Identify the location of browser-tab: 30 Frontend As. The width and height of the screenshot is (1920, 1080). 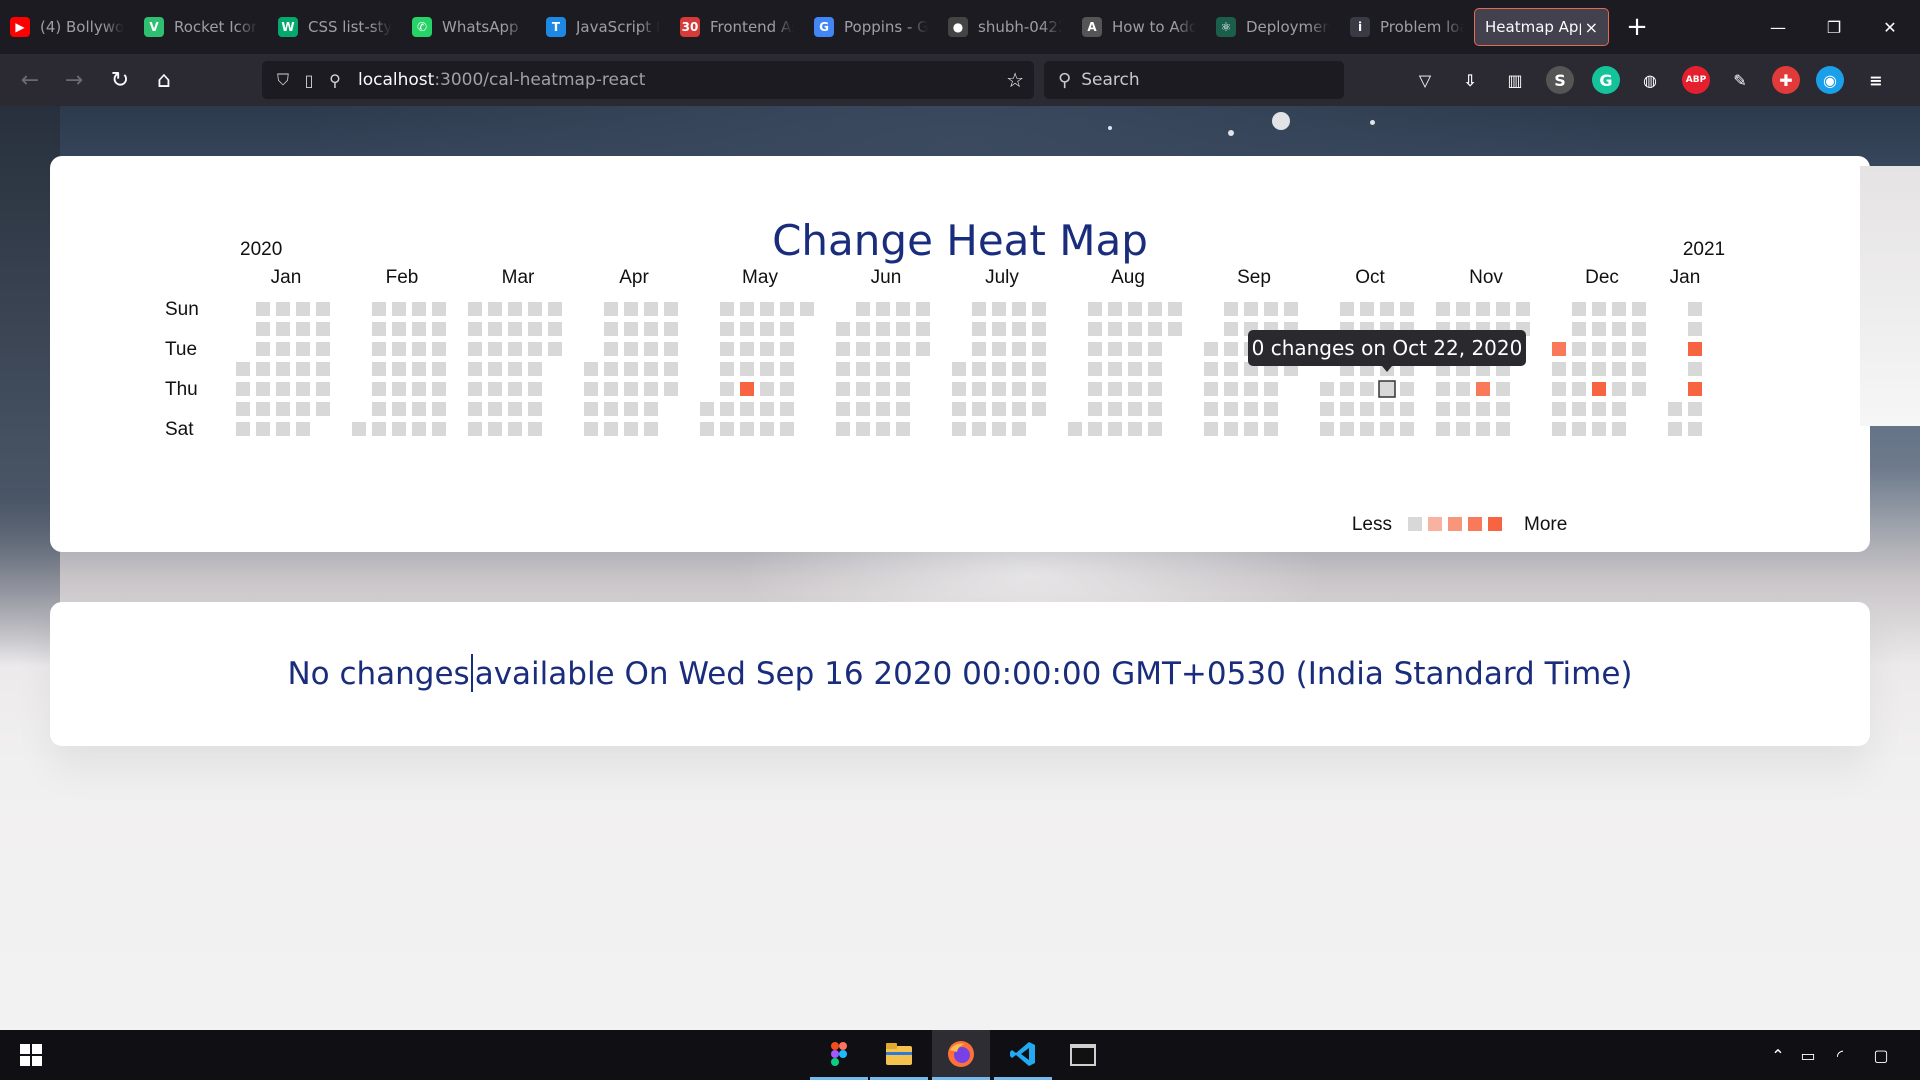
(737, 27).